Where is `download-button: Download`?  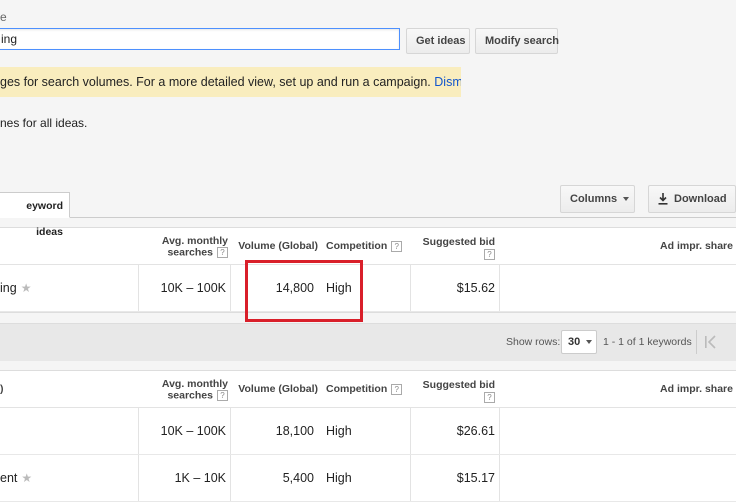 download-button: Download is located at coordinates (692, 199).